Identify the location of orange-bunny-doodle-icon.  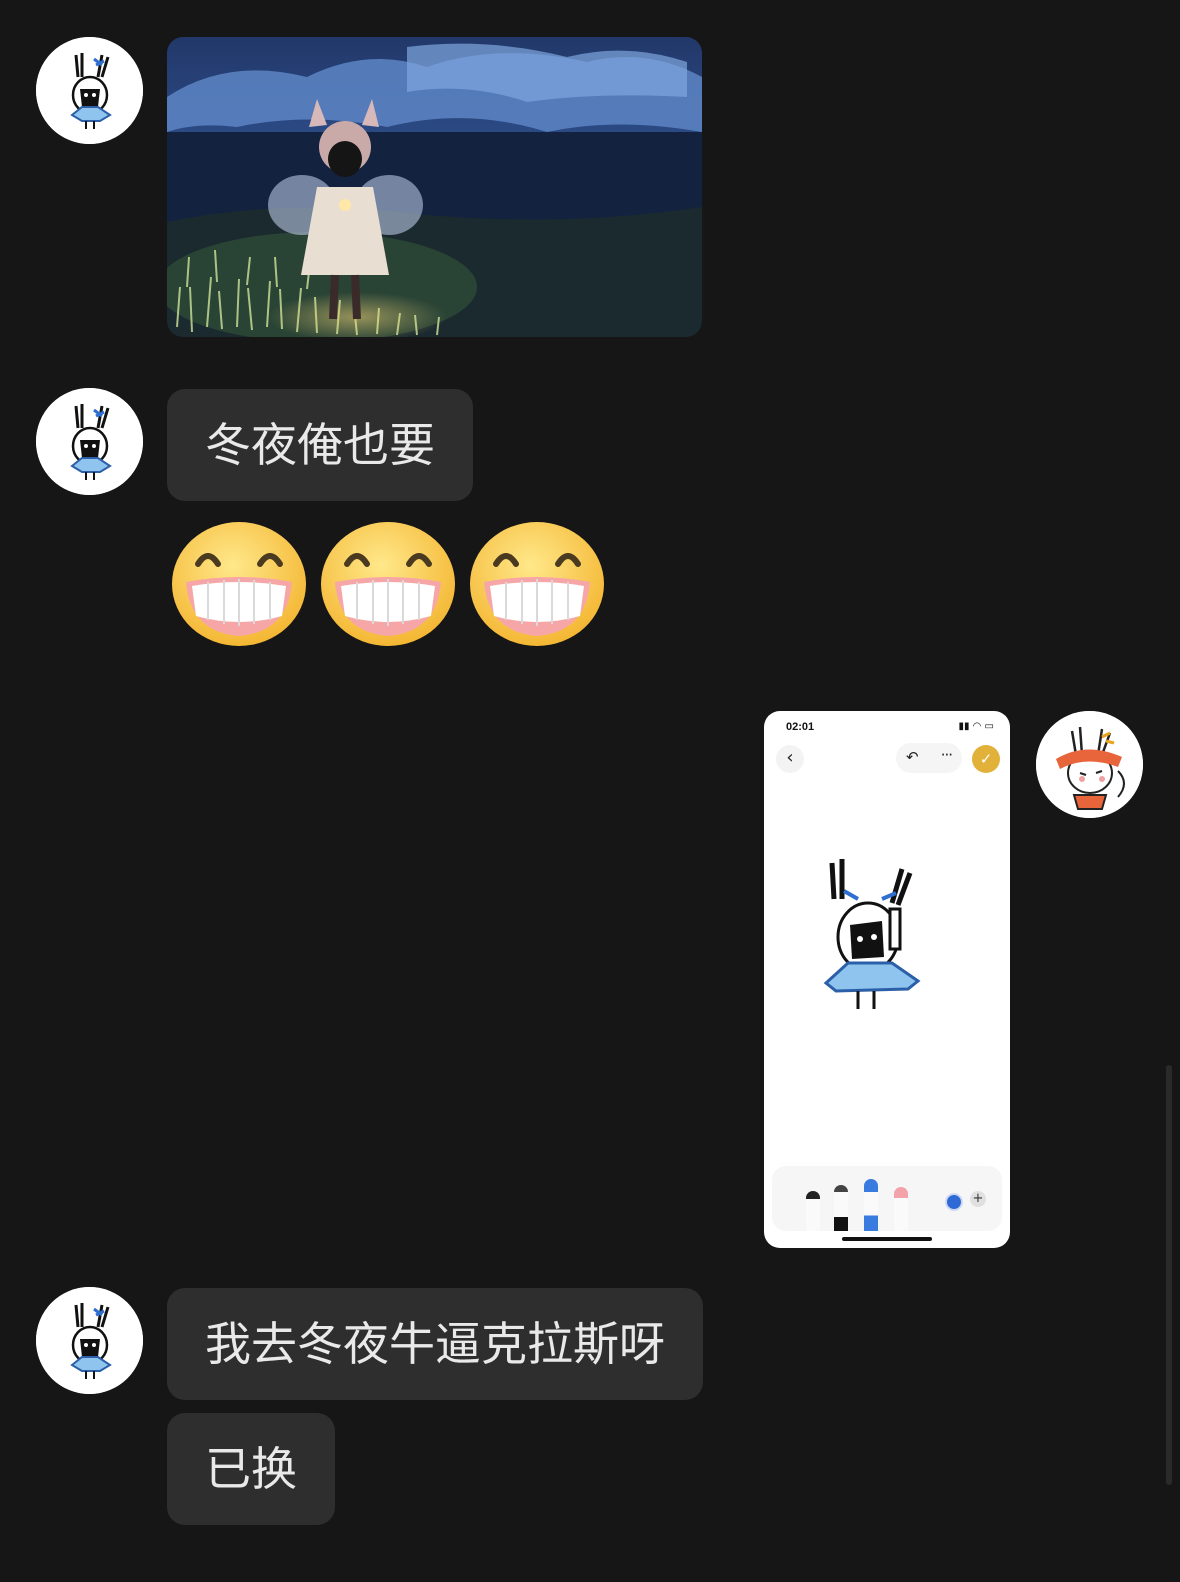
(1089, 764).